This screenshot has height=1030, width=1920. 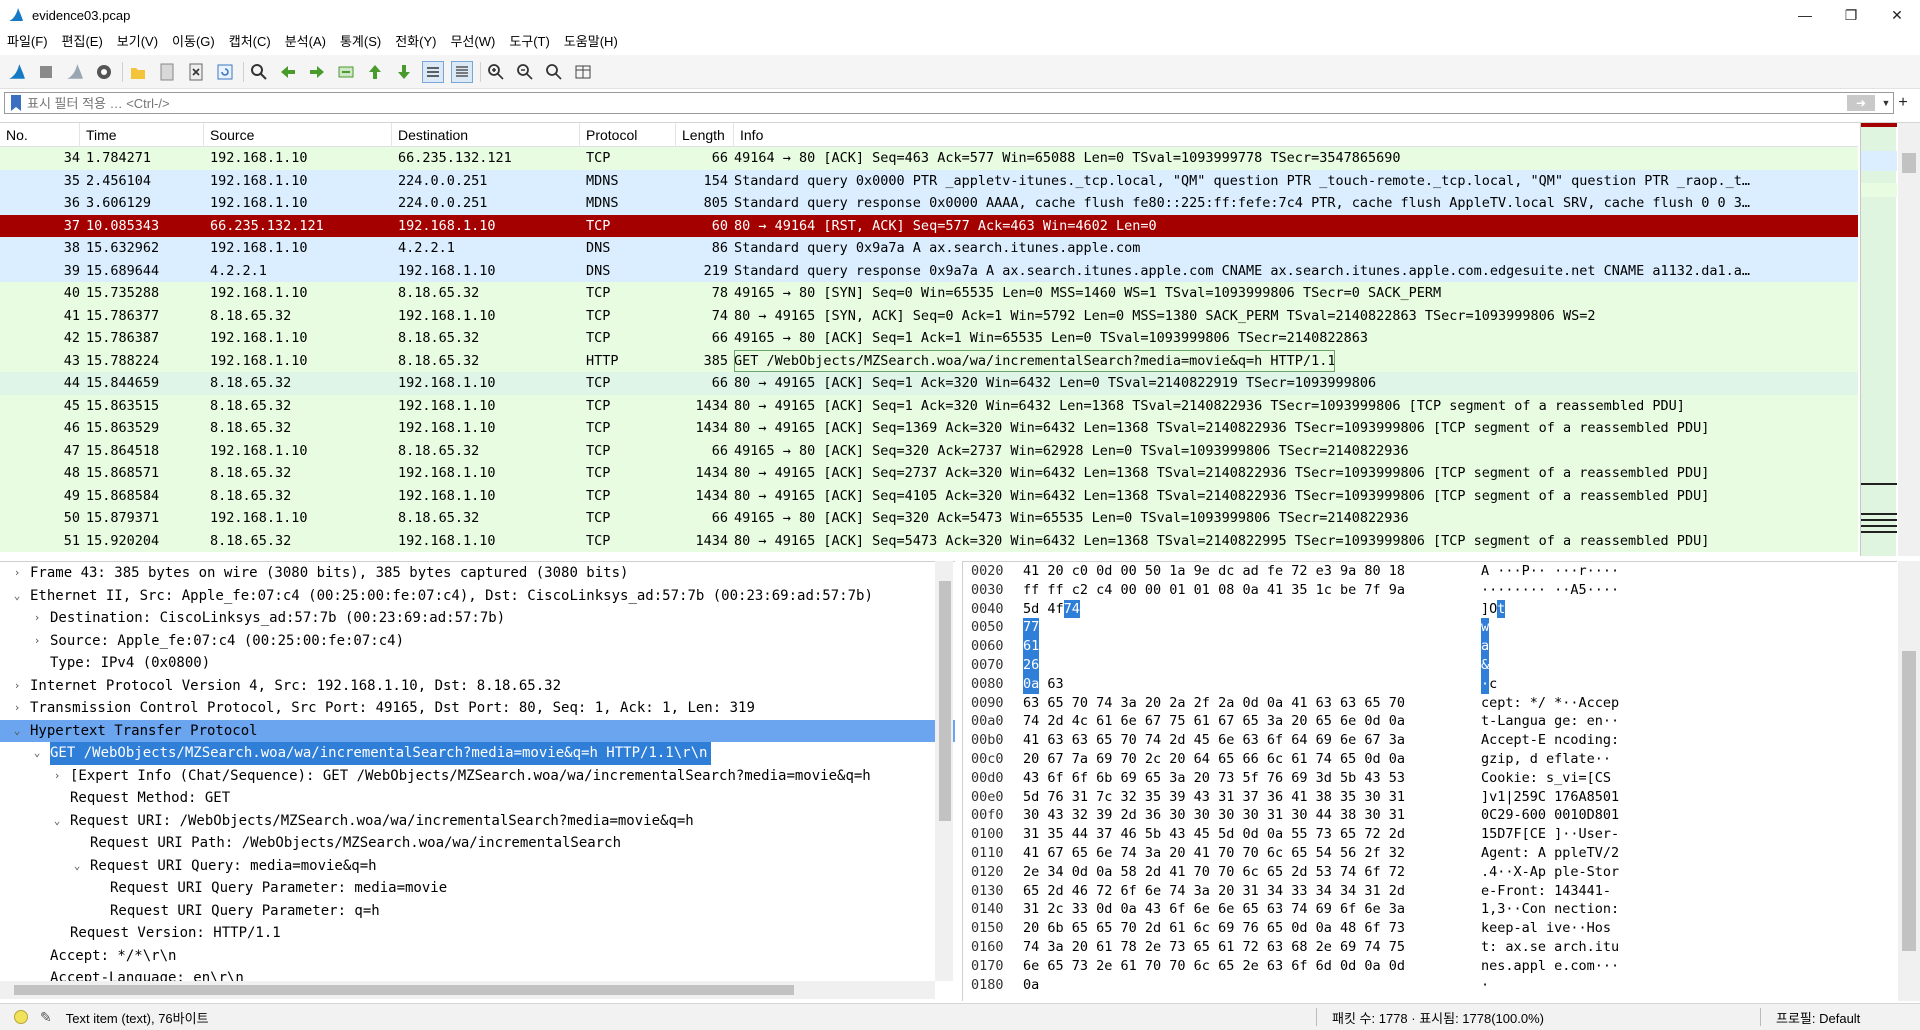 What do you see at coordinates (82, 42) in the screenshot?
I see `menu-item: 편집(E)` at bounding box center [82, 42].